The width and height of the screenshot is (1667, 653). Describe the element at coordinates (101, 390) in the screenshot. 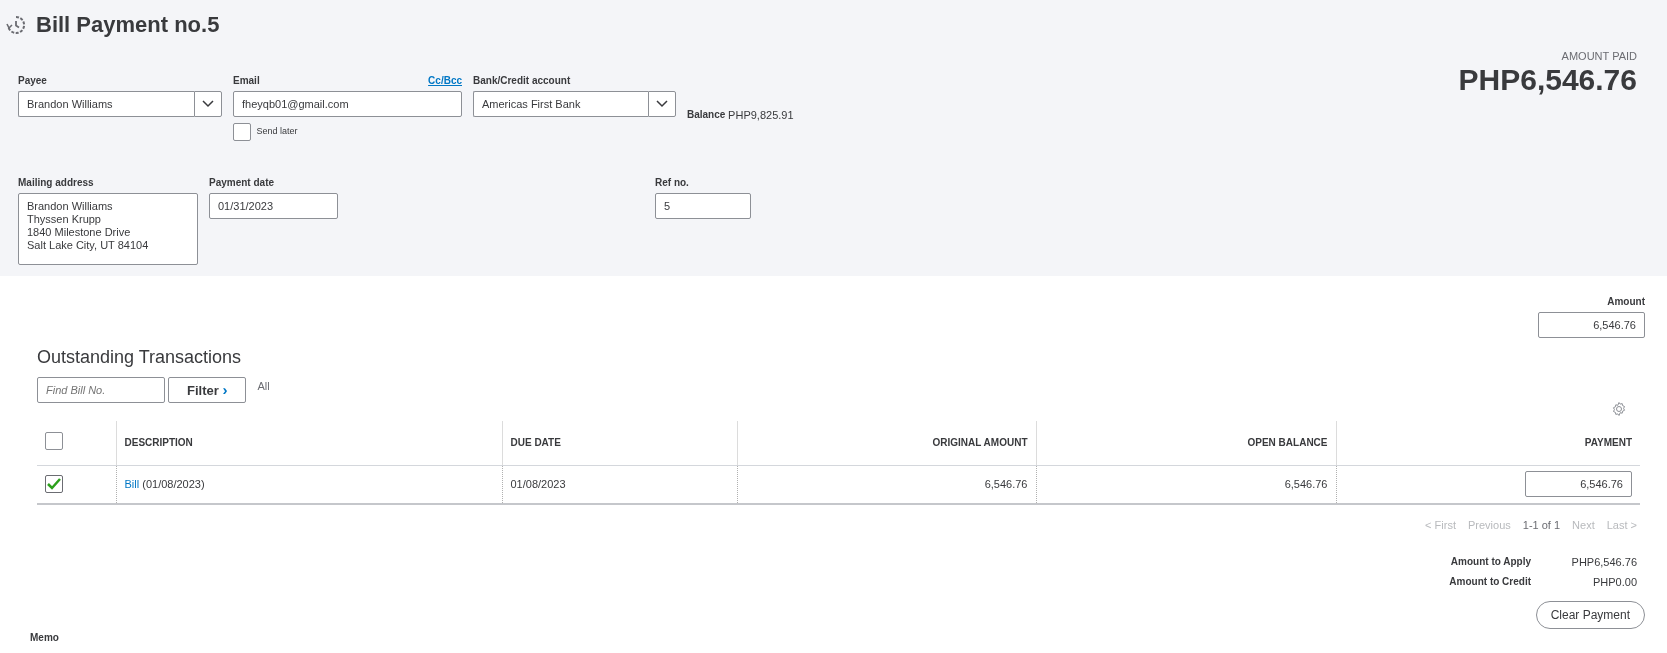

I see `search-field: Find Bill No.` at that location.